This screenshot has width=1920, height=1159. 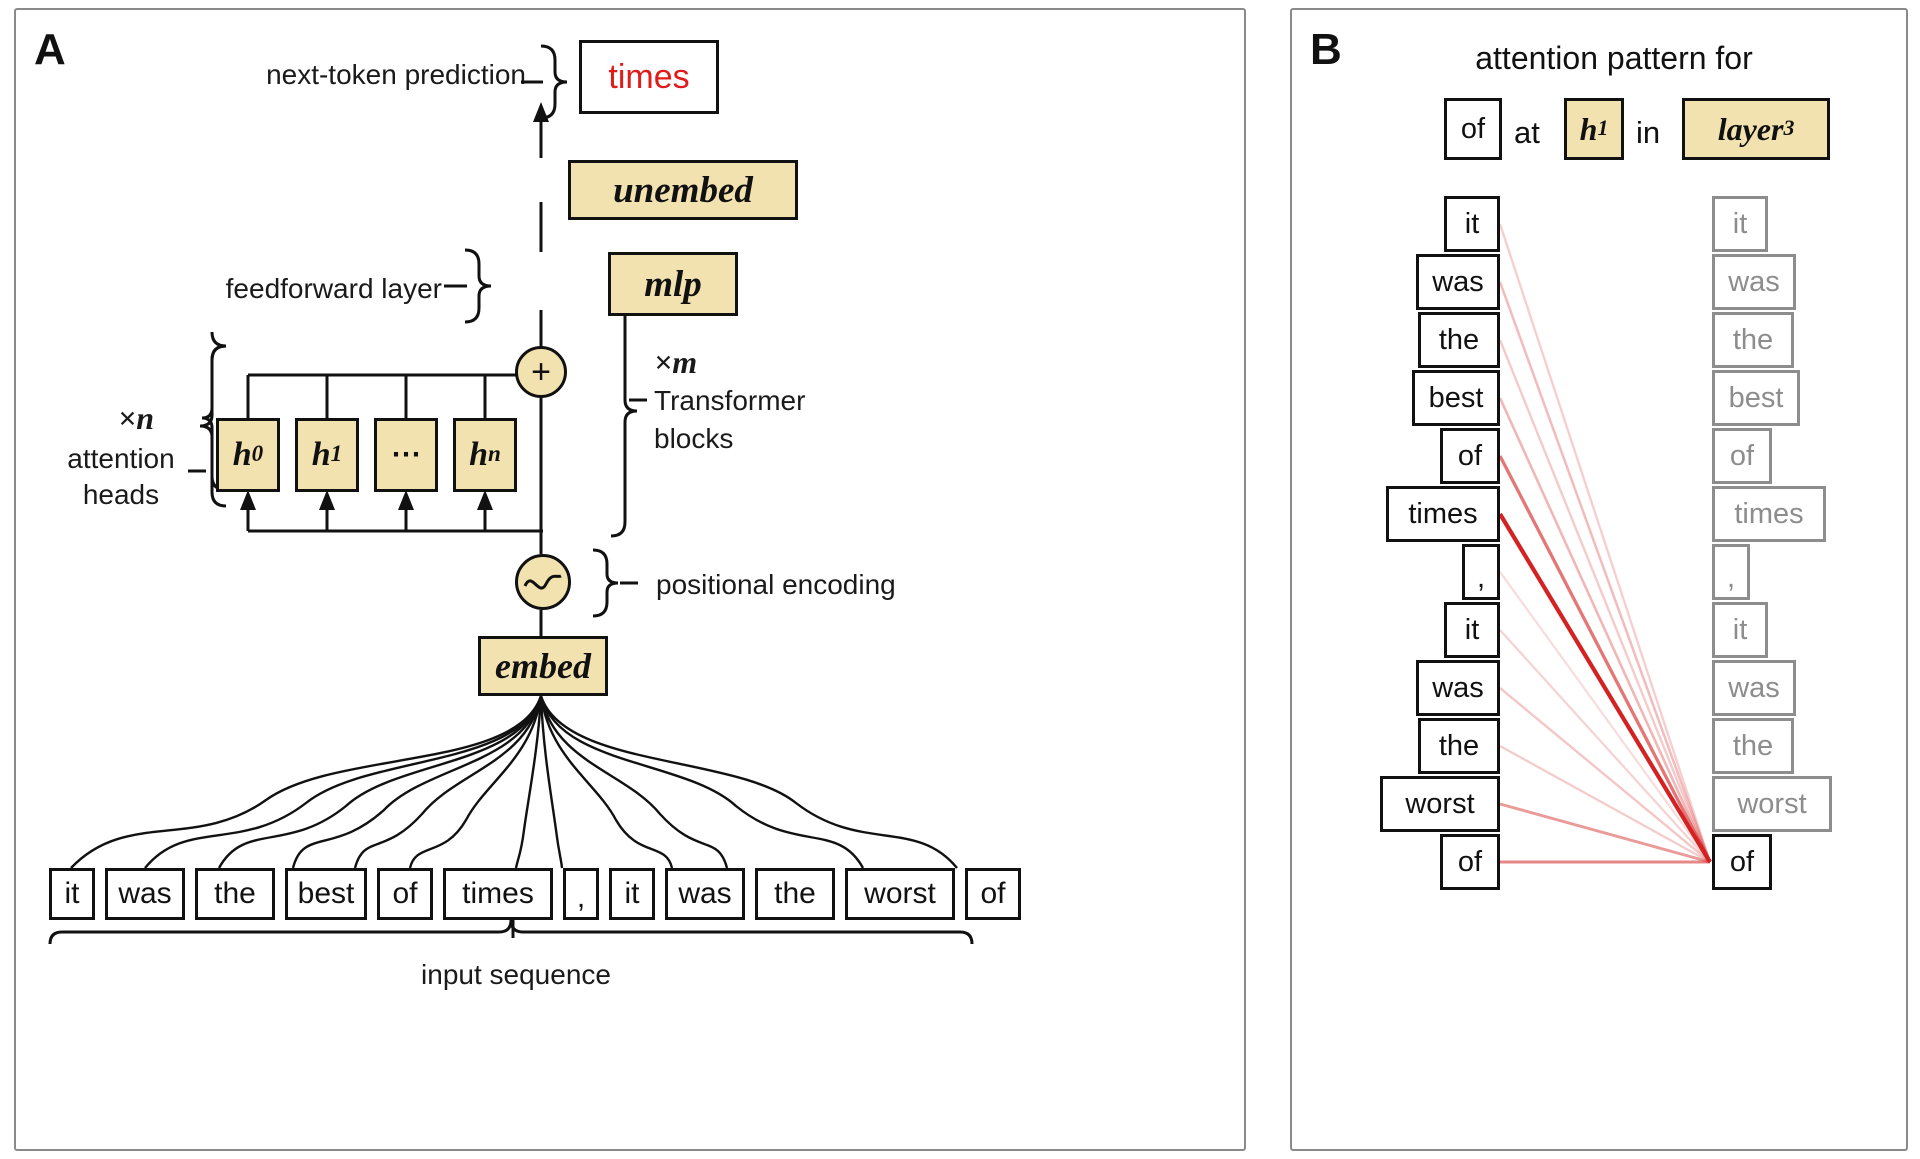 I want to click on source-token-1: was, so click(x=1458, y=282).